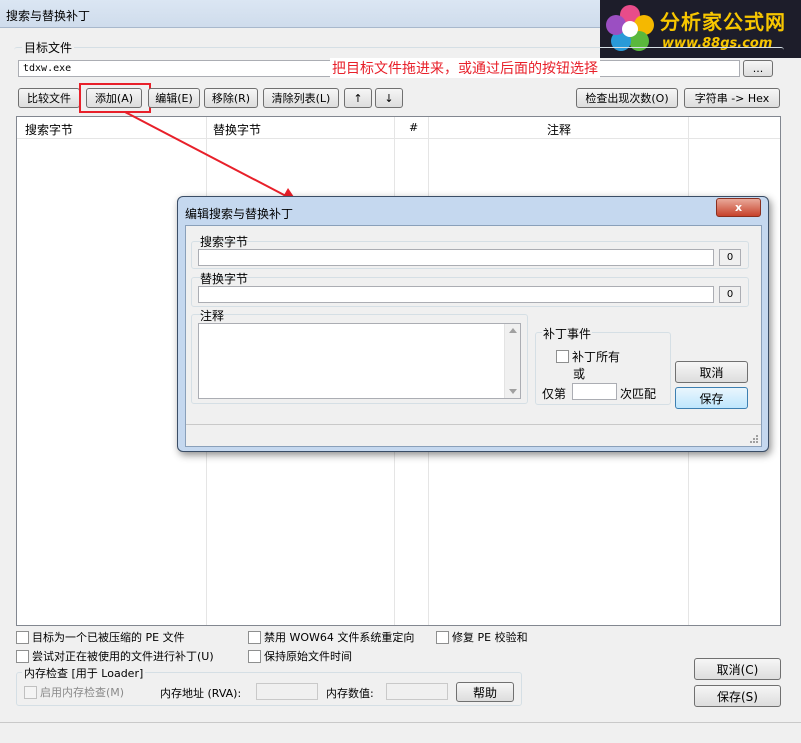 The width and height of the screenshot is (801, 743). What do you see at coordinates (239, 214) in the screenshot?
I see `dialog-title: 编辑搜索与替换补丁` at bounding box center [239, 214].